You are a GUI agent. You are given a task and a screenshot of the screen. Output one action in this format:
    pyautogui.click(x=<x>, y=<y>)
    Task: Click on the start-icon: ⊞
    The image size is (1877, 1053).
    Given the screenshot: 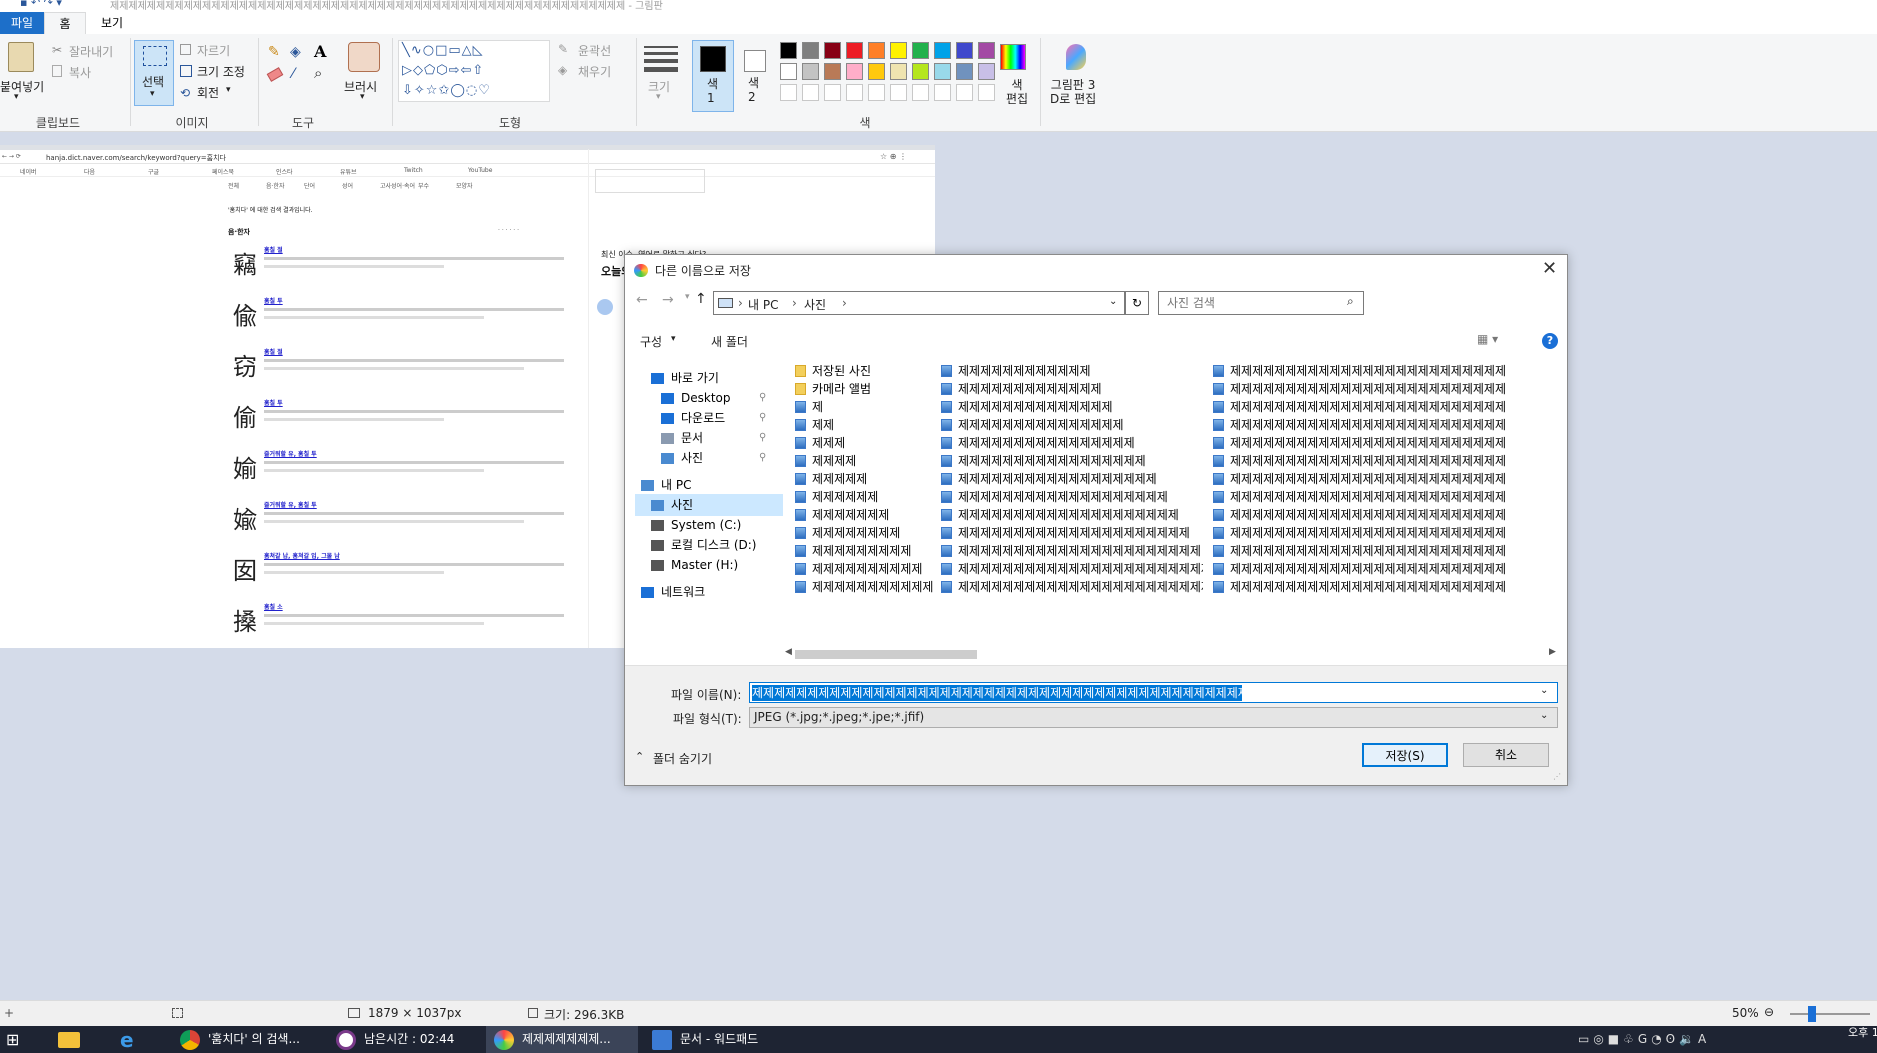 What is the action you would take?
    pyautogui.click(x=12, y=1039)
    